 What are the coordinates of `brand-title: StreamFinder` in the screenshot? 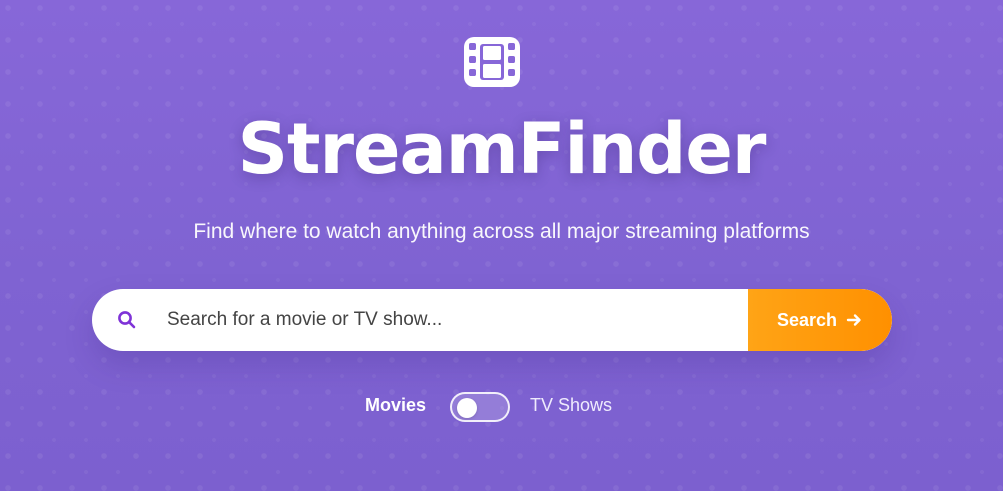 It's located at (502, 149).